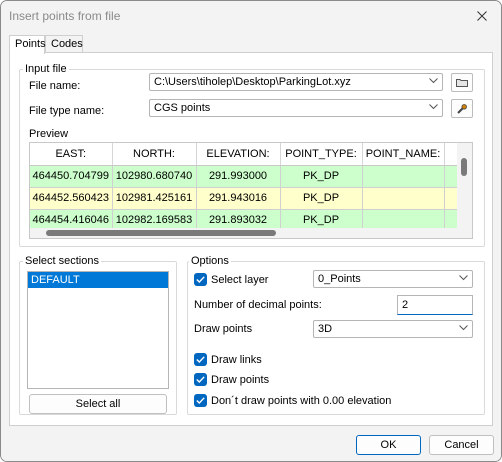 This screenshot has width=502, height=462. I want to click on sections-listbox: DEFAULT, so click(98, 330).